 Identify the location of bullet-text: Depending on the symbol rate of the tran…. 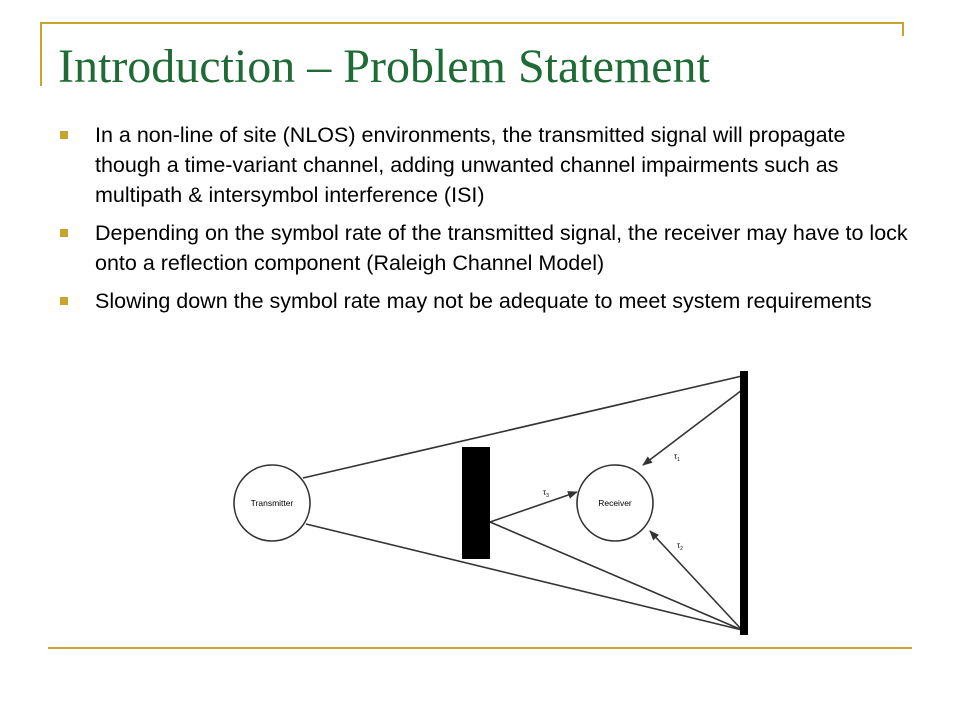
(501, 248).